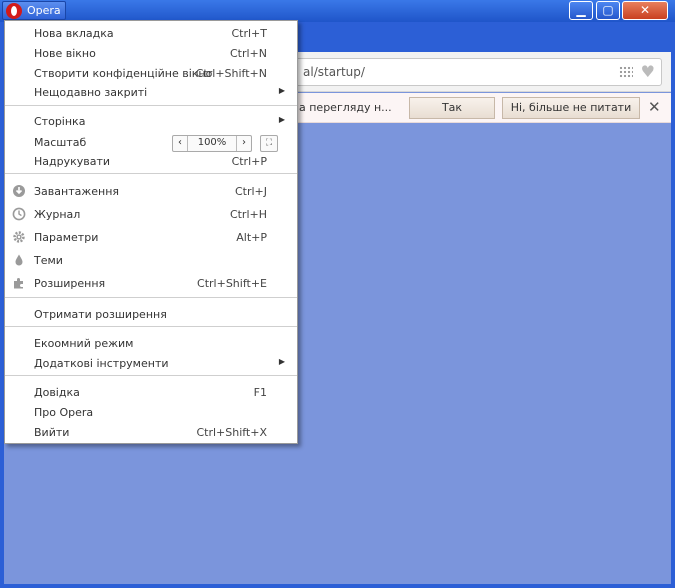 This screenshot has width=675, height=588. What do you see at coordinates (151, 344) in the screenshot?
I see `menu-item-turbo: Екоомний режим` at bounding box center [151, 344].